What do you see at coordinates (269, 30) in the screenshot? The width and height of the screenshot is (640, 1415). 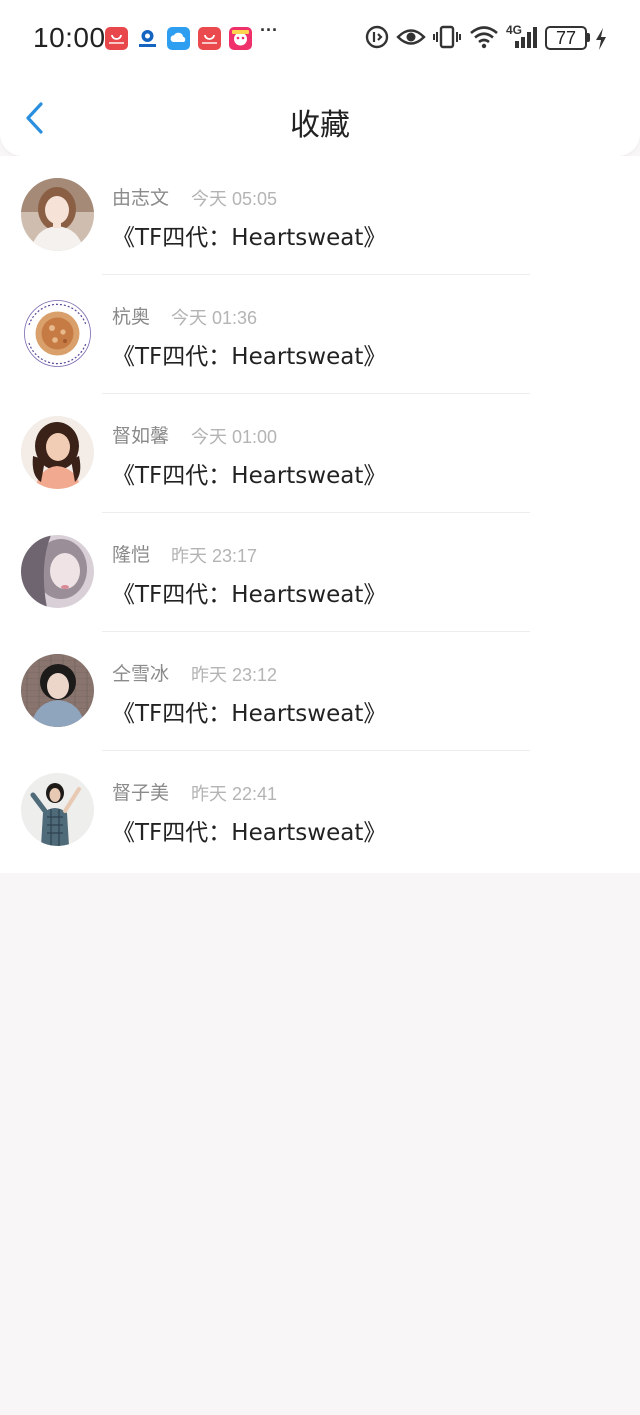 I see `more-notifications-icon: ···` at bounding box center [269, 30].